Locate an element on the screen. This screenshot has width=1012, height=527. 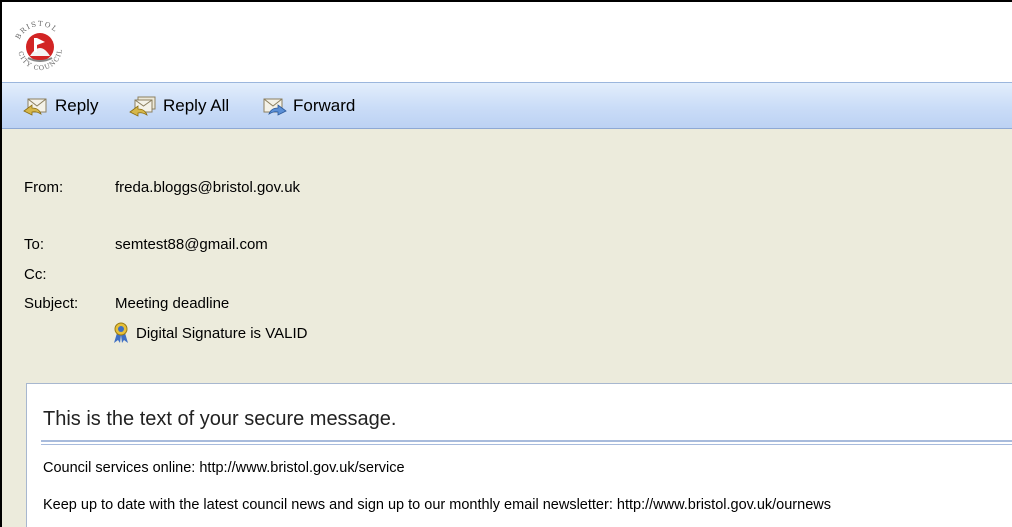
title-divider-thin is located at coordinates (526, 444).